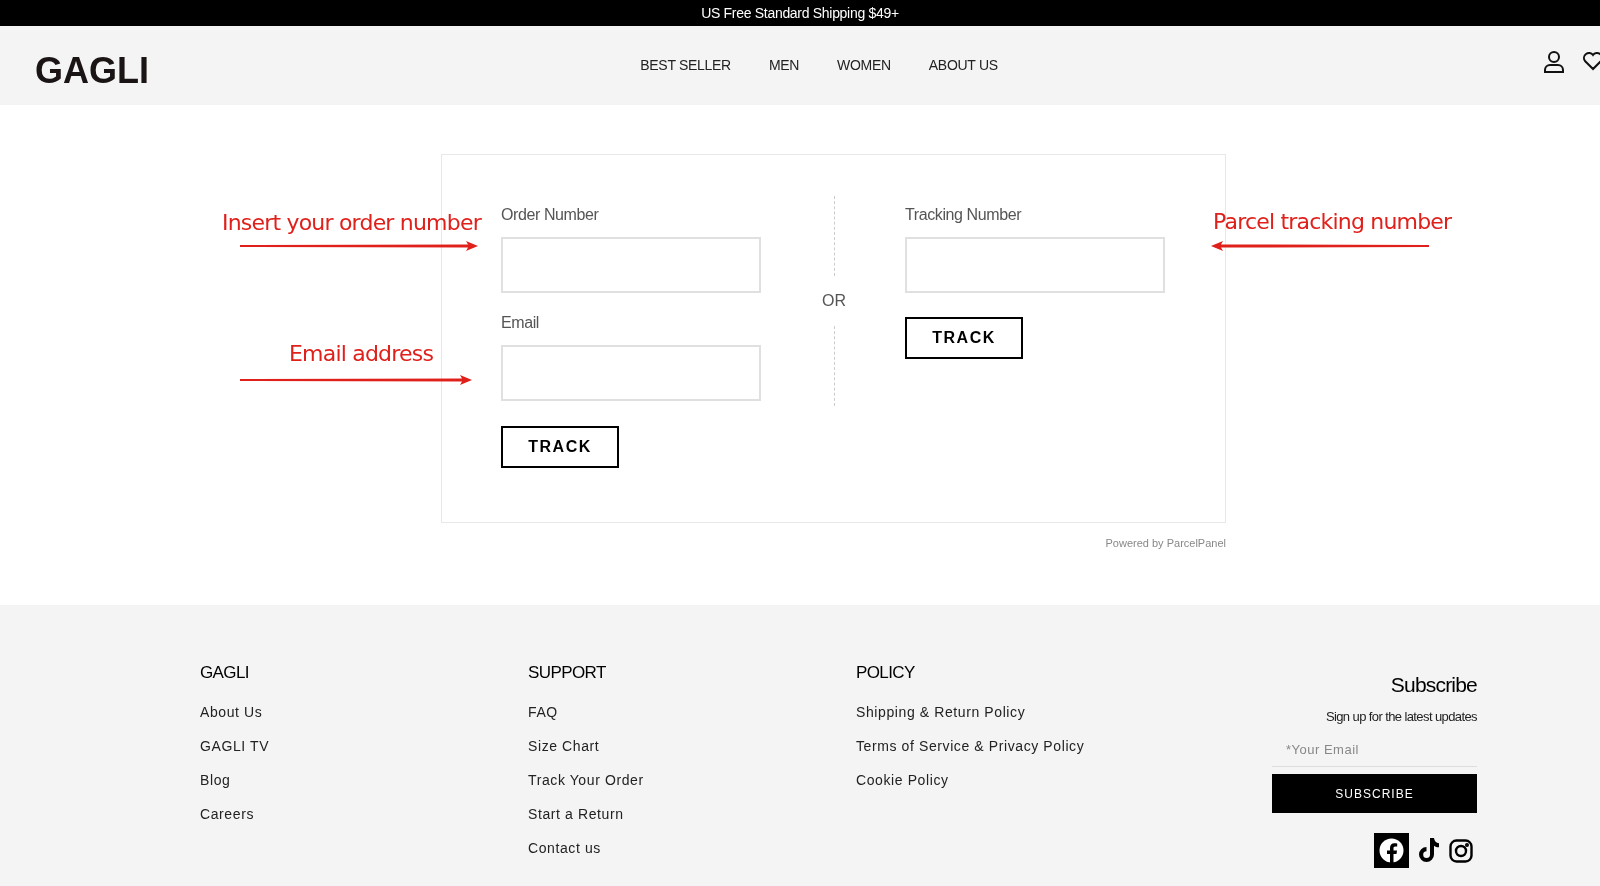 Image resolution: width=1600 pixels, height=886 pixels. I want to click on subscribe-button: SUBSCRIBE, so click(1374, 793).